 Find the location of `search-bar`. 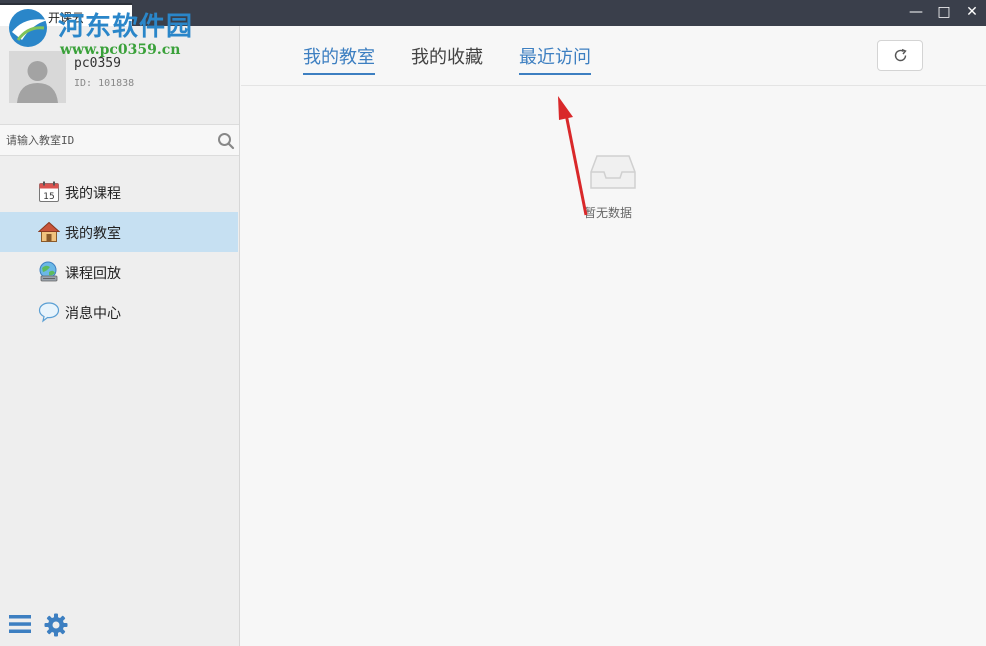

search-bar is located at coordinates (119, 140).